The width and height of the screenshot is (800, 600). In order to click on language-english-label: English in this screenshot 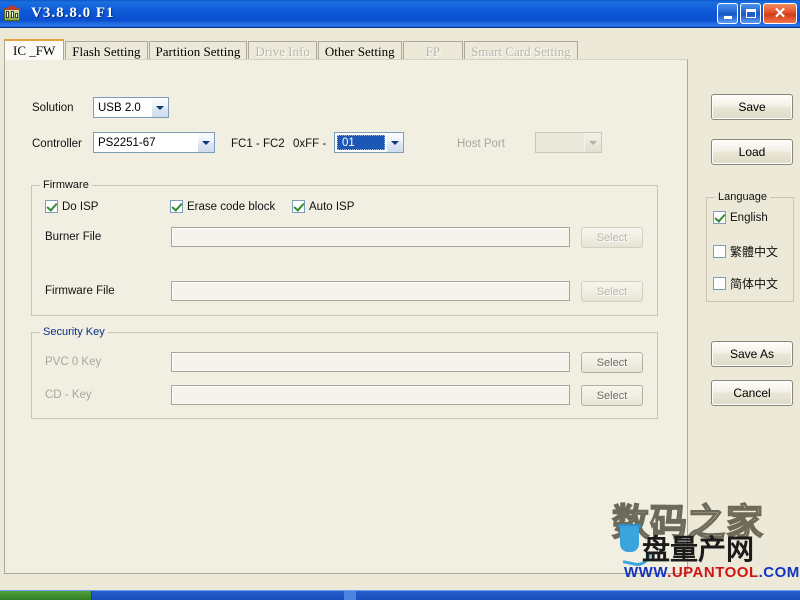, I will do `click(749, 217)`.